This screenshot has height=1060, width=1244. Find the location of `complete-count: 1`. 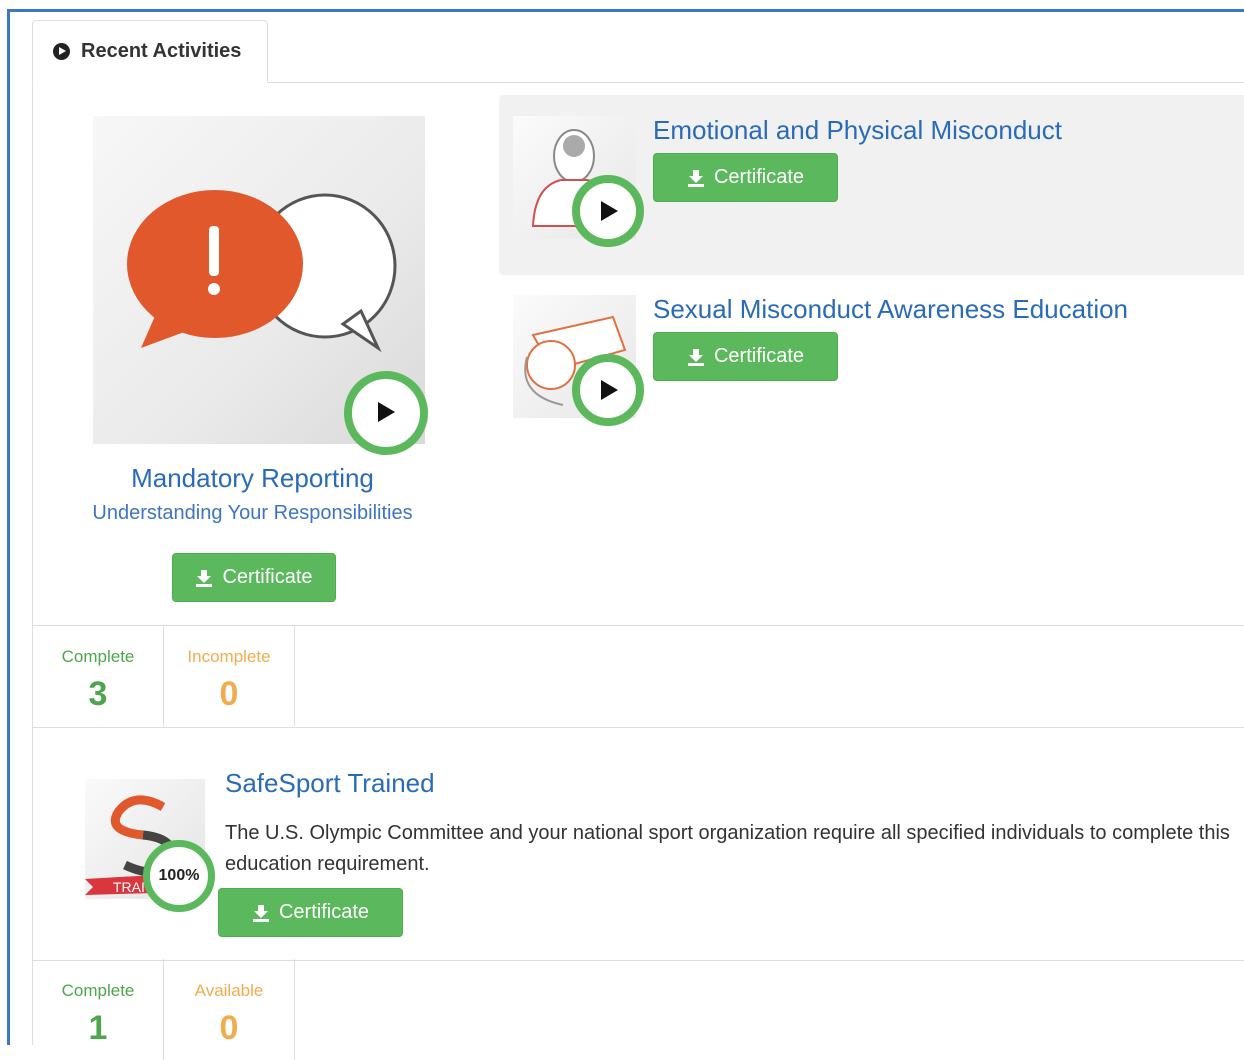

complete-count: 1 is located at coordinates (98, 1028).